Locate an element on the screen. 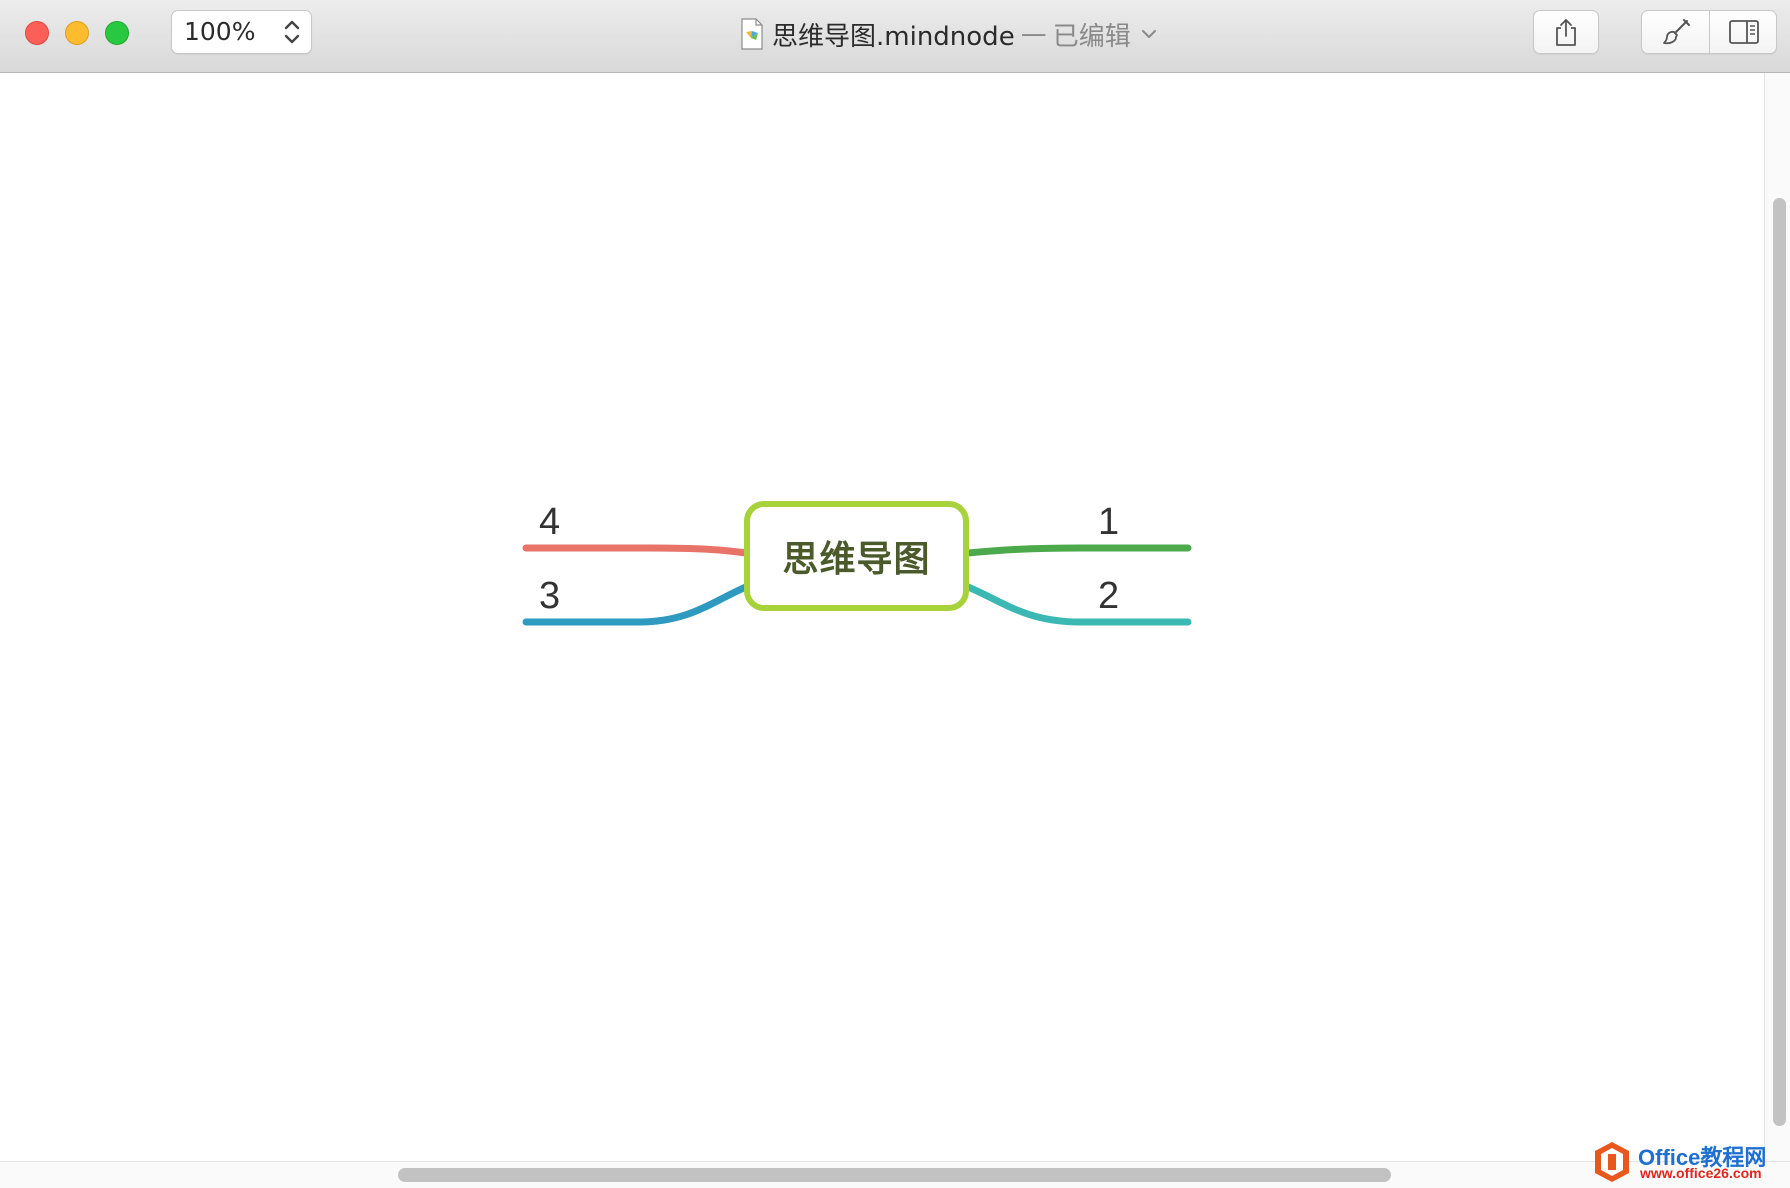 The image size is (1790, 1188). window-title: 思维导图.mindnode — 已编辑 is located at coordinates (948, 34).